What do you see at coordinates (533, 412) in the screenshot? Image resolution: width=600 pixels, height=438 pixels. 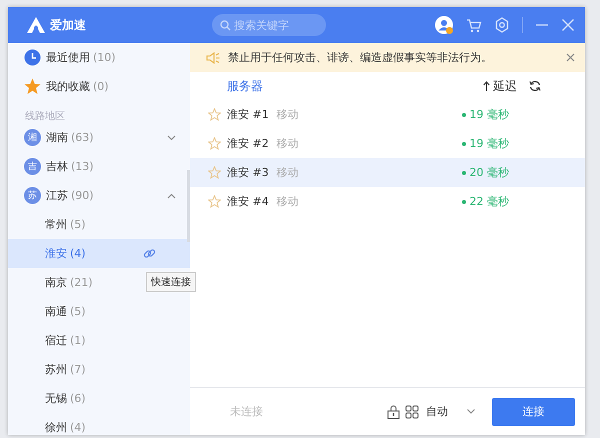 I see `connect-button: 连接` at bounding box center [533, 412].